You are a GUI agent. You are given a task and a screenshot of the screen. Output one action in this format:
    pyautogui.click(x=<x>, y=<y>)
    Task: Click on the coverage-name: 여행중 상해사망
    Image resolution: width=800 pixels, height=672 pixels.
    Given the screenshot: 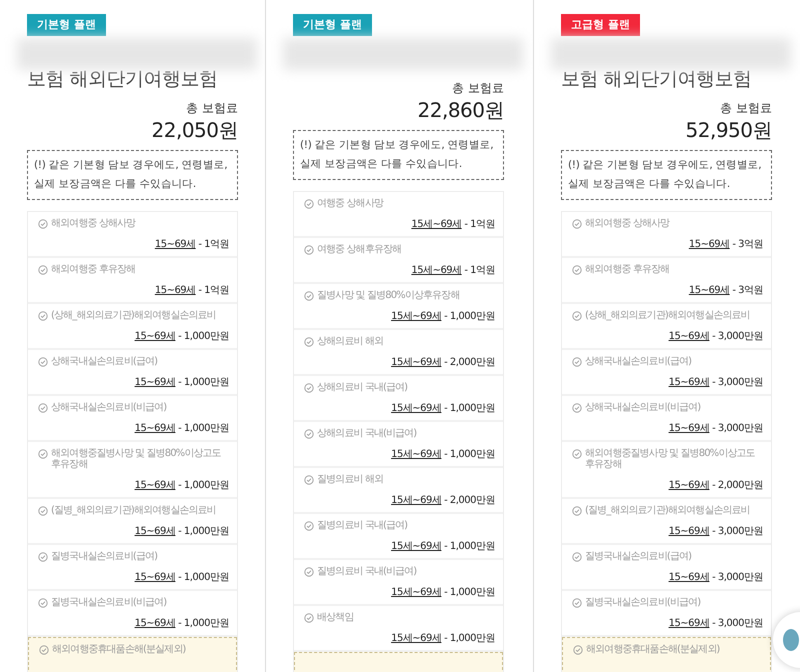 What is the action you would take?
    pyautogui.click(x=350, y=203)
    